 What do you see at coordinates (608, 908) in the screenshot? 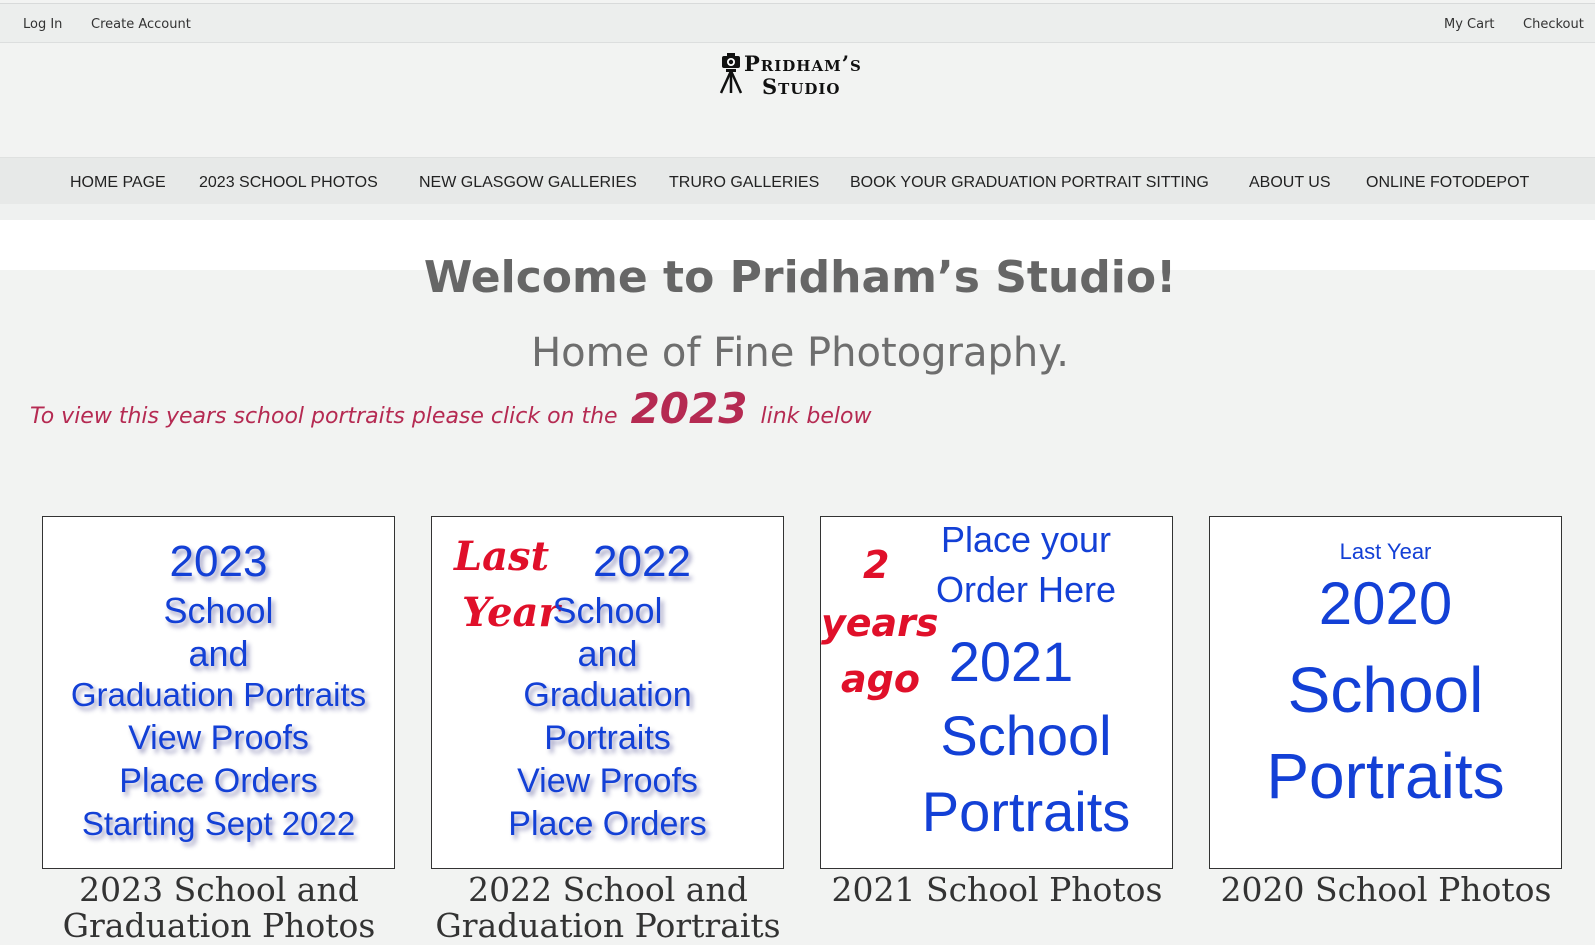
I see `gallery-caption-2022: 2022 School and Graduation Portraits` at bounding box center [608, 908].